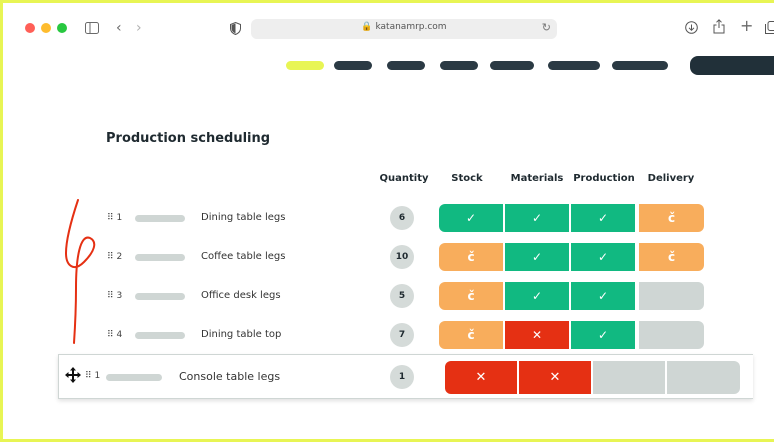 This screenshot has height=442, width=774. I want to click on shield-icon, so click(235, 28).